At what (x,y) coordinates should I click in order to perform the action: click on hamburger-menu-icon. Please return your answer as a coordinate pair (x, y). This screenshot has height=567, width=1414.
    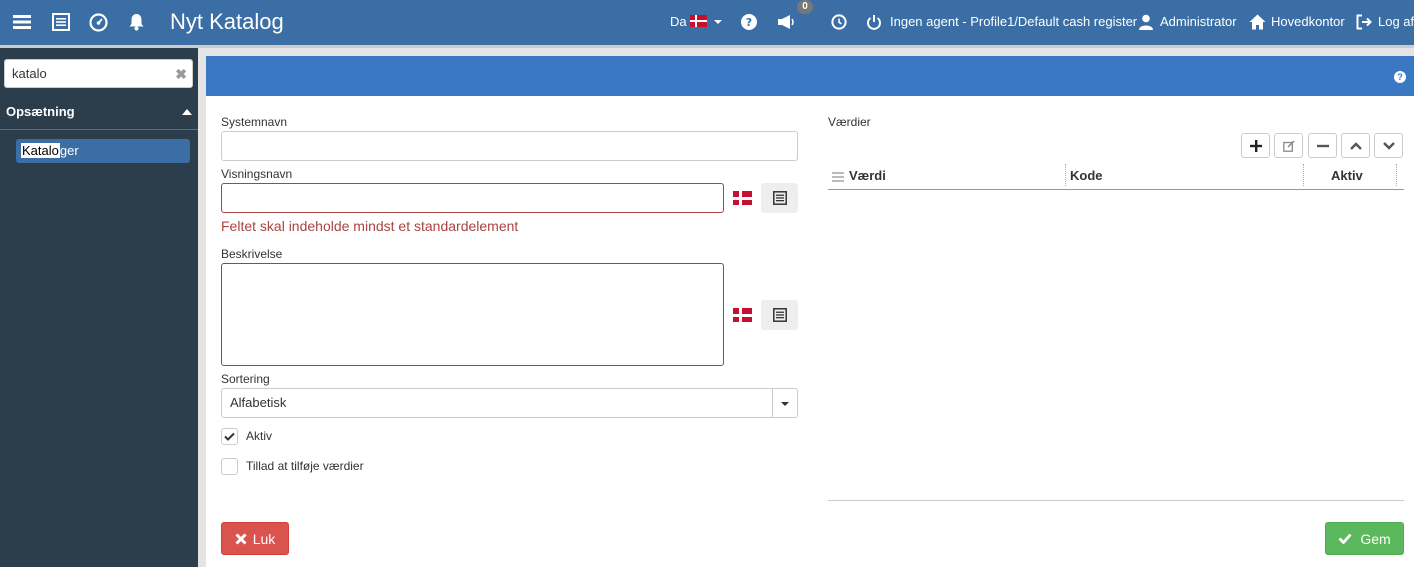
    Looking at the image, I should click on (22, 22).